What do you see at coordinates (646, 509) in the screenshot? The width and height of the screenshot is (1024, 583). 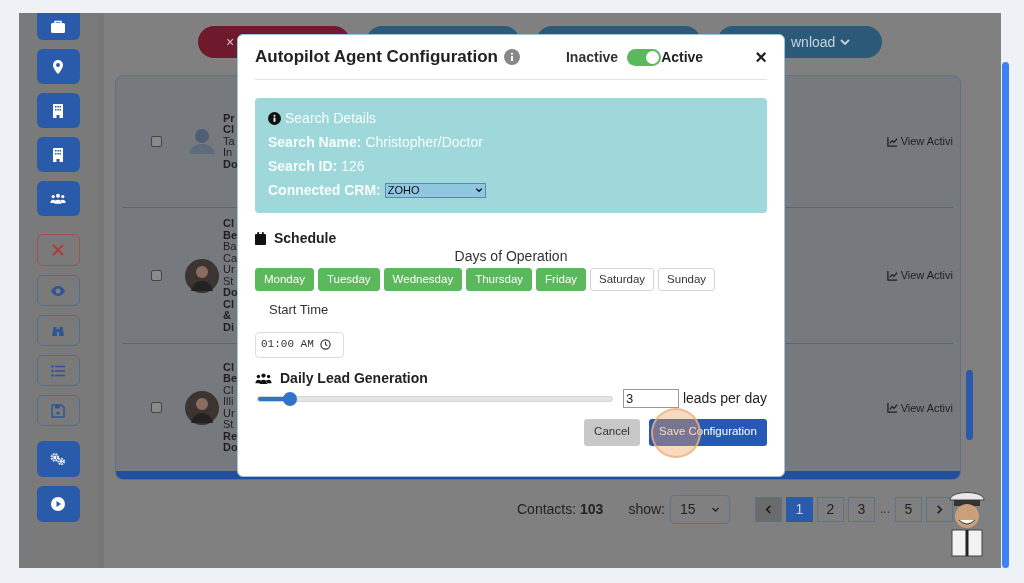 I see `show-label: show:` at bounding box center [646, 509].